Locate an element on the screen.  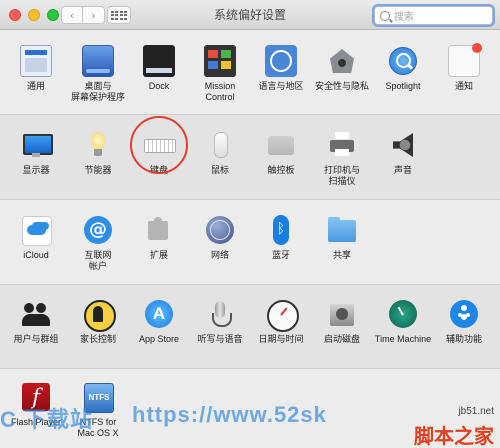
pref-label: 声音 is located at coordinates (402, 170).